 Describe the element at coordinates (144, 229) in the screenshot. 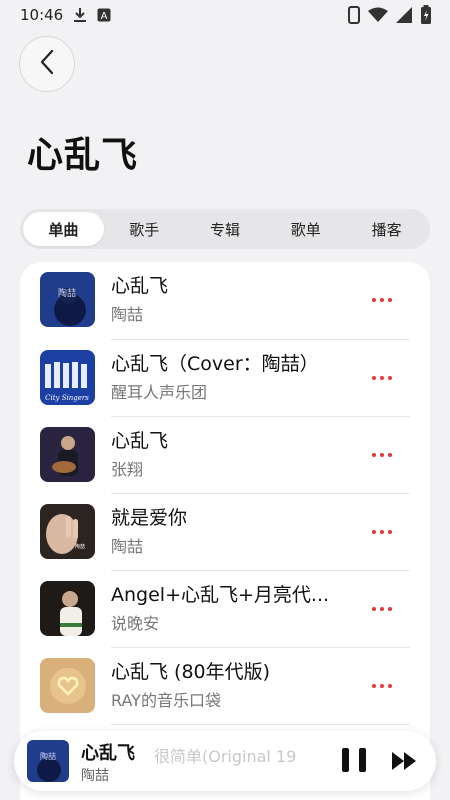

I see `tab-artists: 歌手` at that location.